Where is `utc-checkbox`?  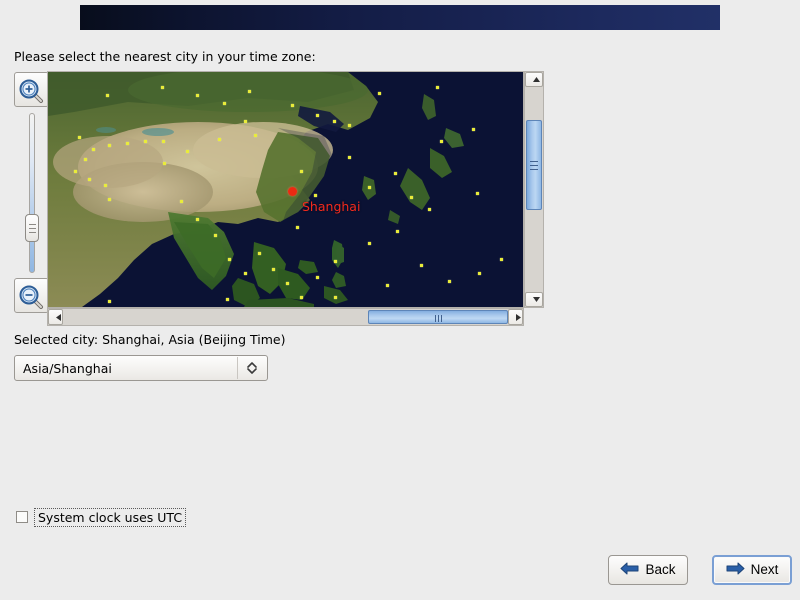 utc-checkbox is located at coordinates (22, 517).